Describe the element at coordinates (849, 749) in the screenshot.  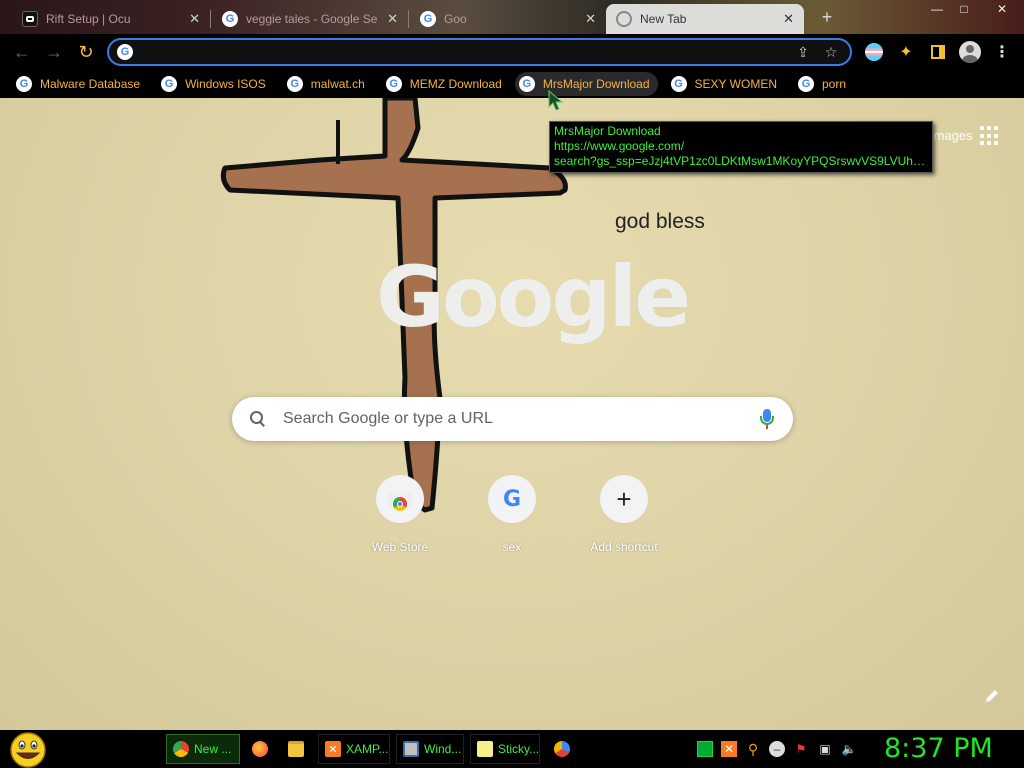
I see `tray-volume-icon: 🔈` at that location.